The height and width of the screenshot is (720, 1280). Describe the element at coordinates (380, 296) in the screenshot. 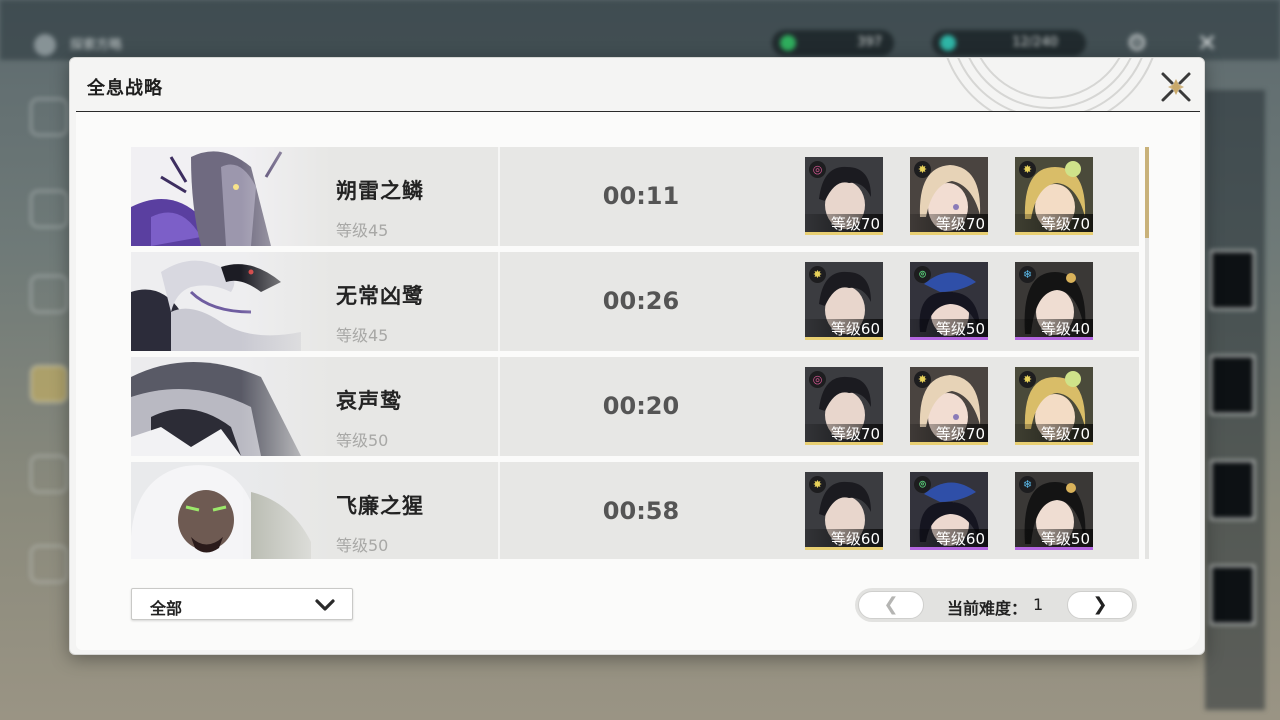

I see `boss-name: 无常凶鹭` at that location.